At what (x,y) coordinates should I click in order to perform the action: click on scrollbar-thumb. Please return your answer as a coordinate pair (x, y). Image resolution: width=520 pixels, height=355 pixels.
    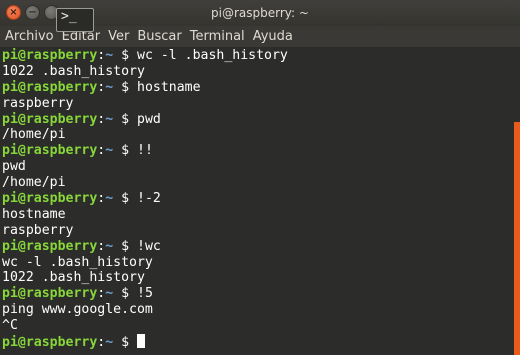
    Looking at the image, I should click on (517, 238).